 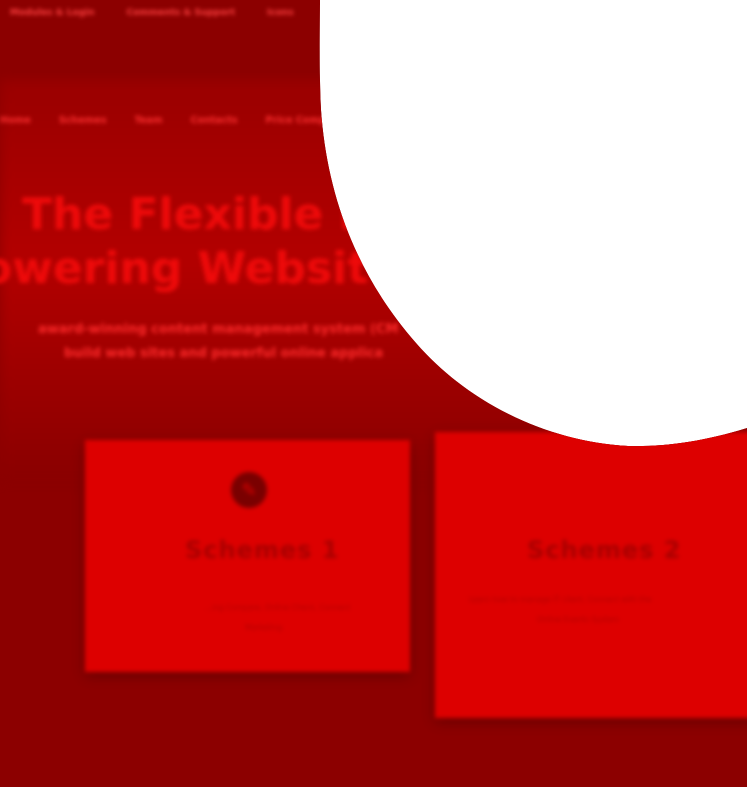 I want to click on top-navigation: Modules & Login Comments & Support Icons, so click(x=147, y=18).